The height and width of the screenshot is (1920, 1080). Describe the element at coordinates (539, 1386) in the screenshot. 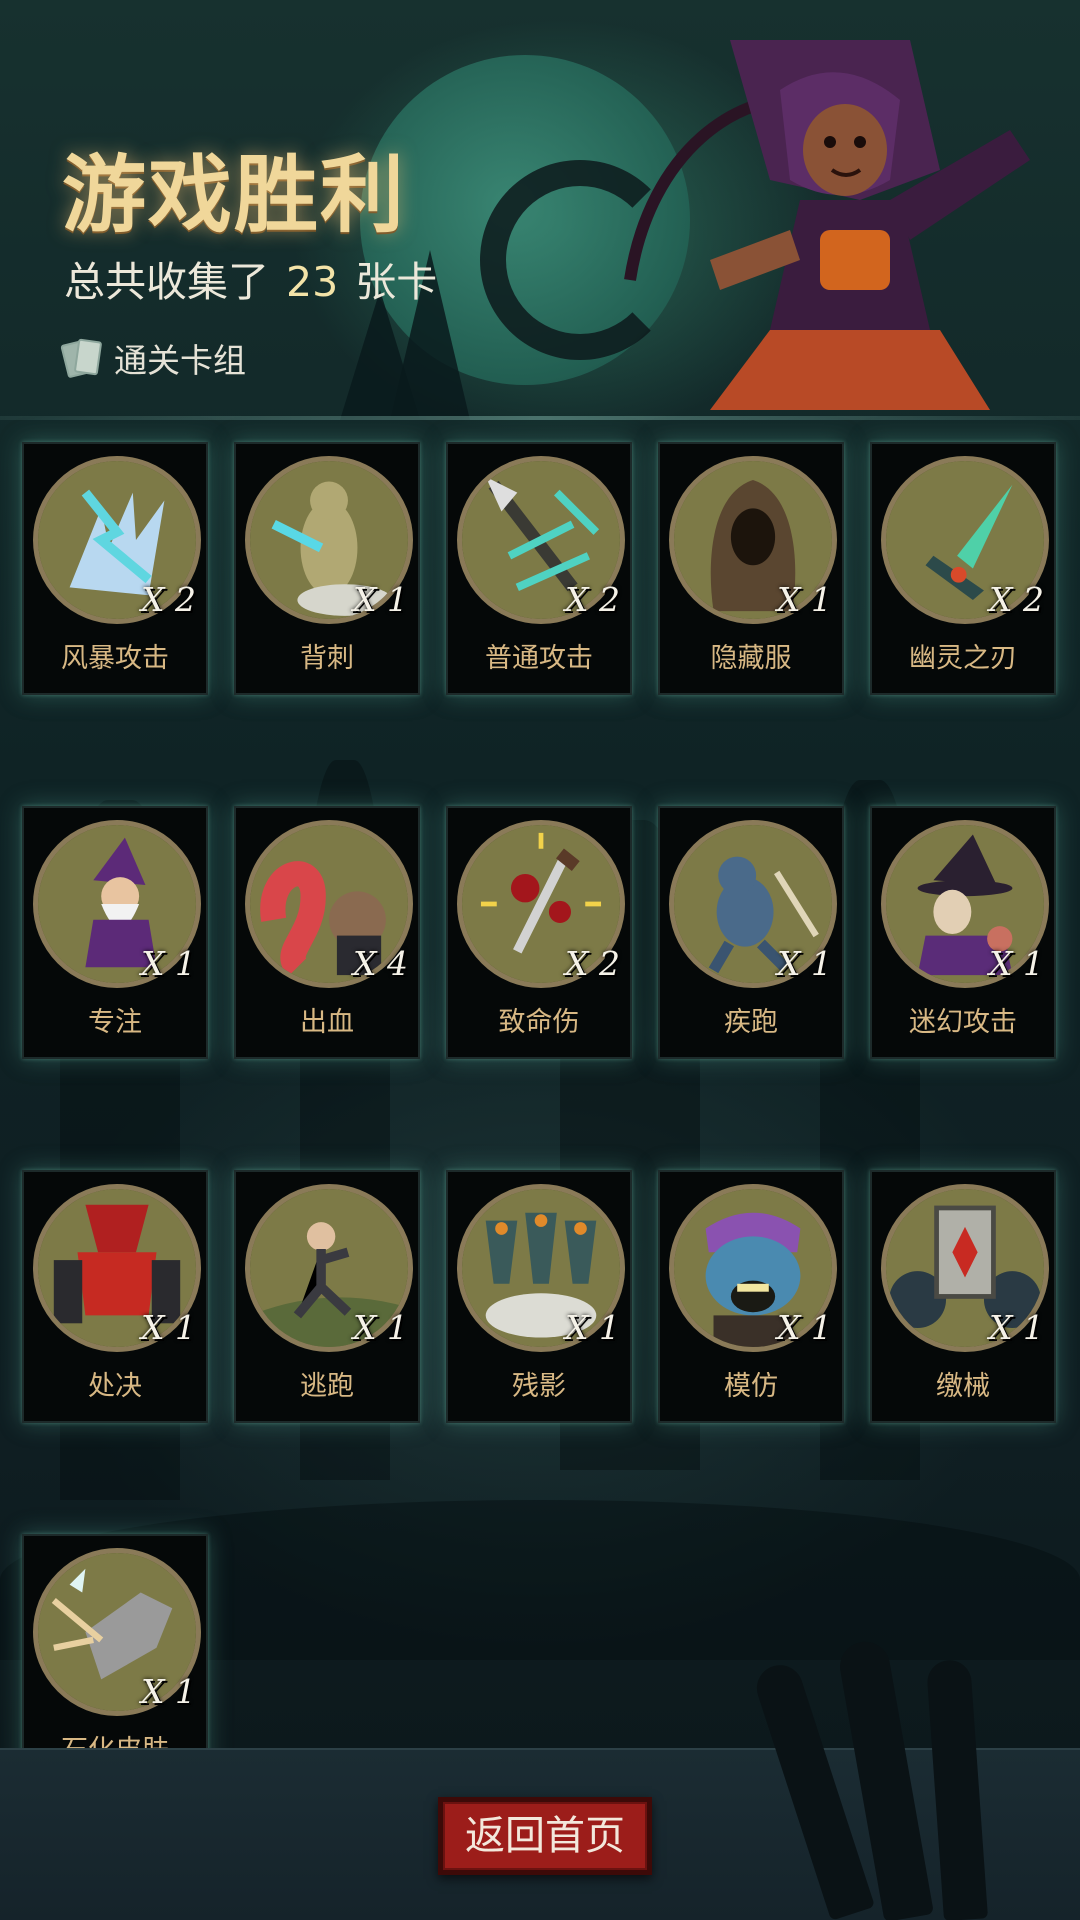

I see `card-name: 残影` at that location.